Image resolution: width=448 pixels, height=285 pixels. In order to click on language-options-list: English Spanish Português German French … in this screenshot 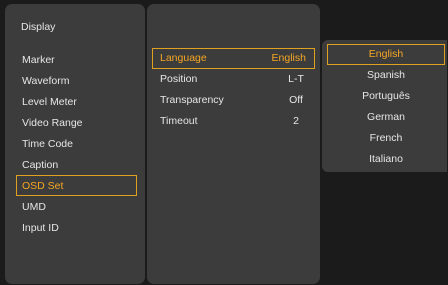, I will do `click(386, 107)`.